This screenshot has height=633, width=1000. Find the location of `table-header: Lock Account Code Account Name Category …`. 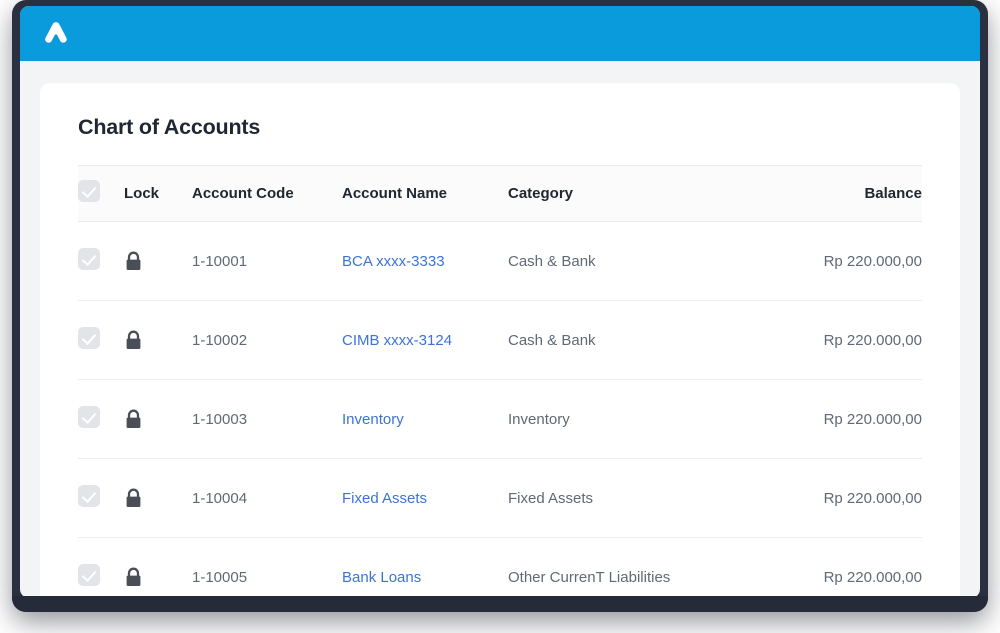

table-header: Lock Account Code Account Name Category … is located at coordinates (500, 193).